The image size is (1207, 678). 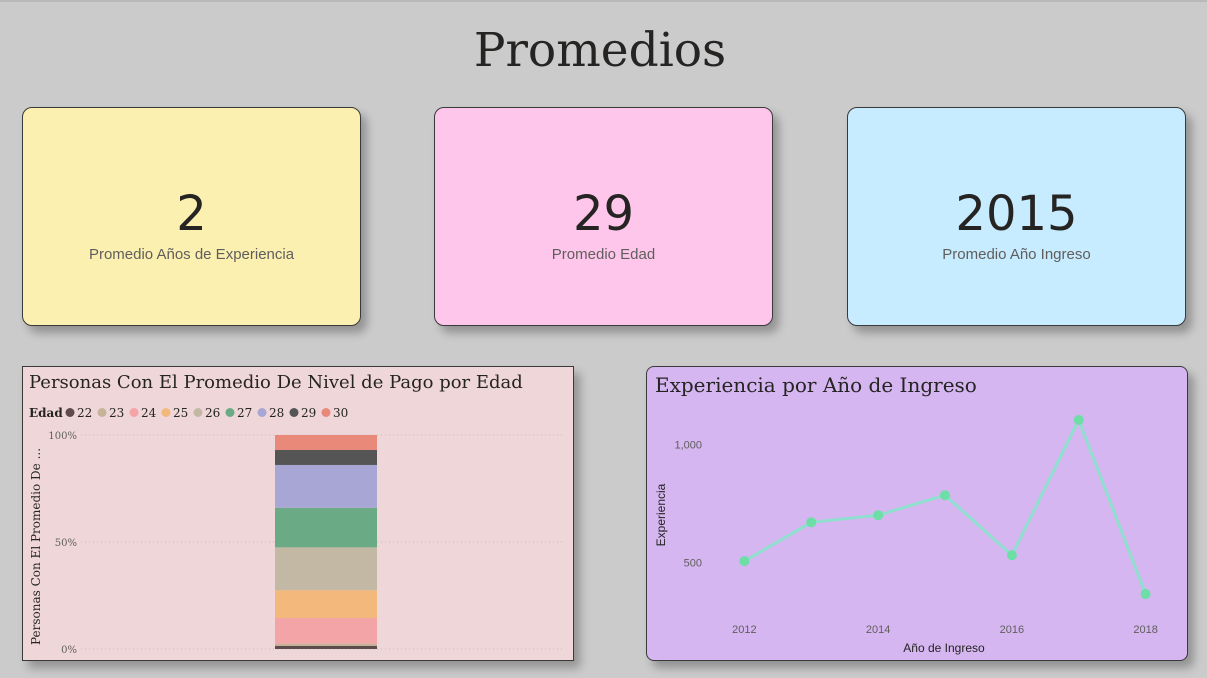 I want to click on kpi-label: Promedio Años de Experiencia, so click(x=191, y=254).